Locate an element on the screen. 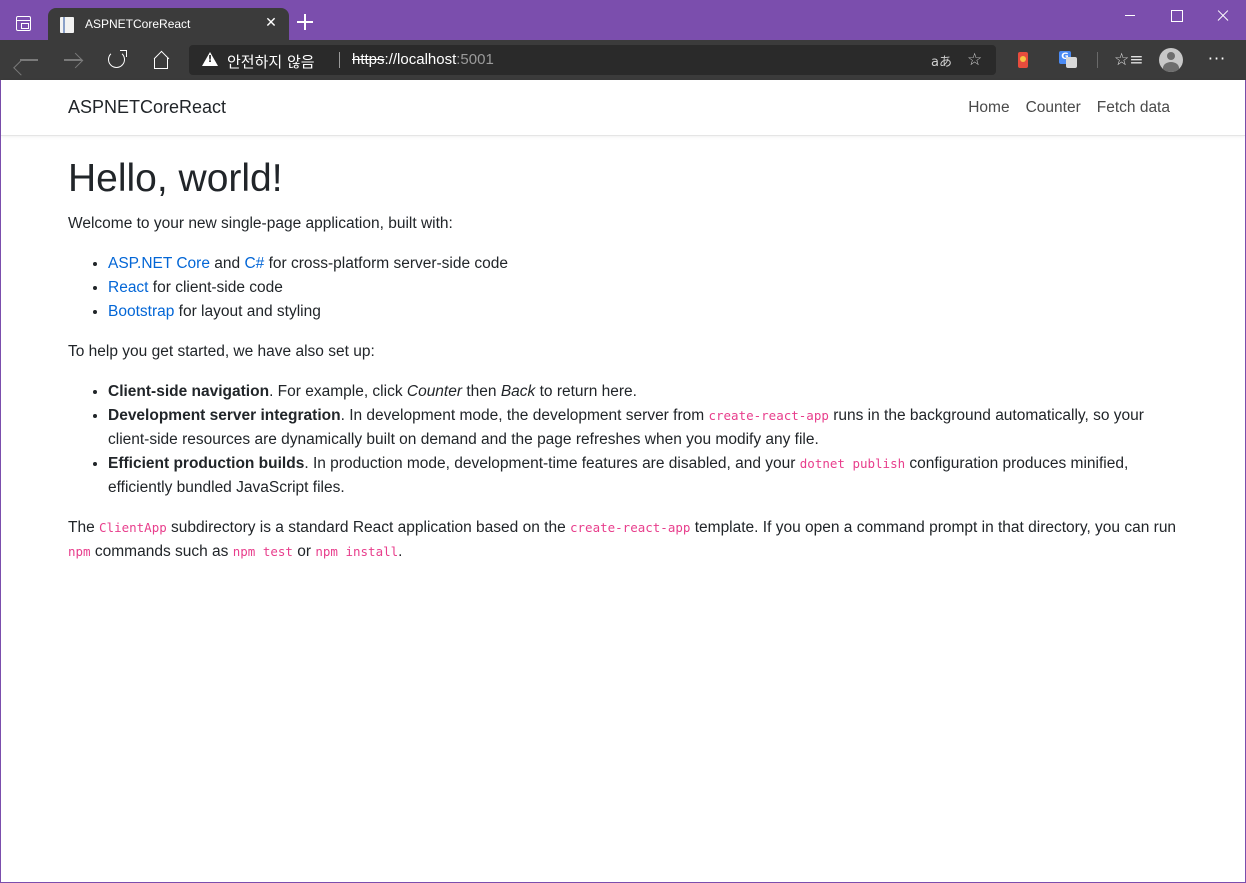 This screenshot has height=883, width=1246. toolbar-divider is located at coordinates (1097, 60).